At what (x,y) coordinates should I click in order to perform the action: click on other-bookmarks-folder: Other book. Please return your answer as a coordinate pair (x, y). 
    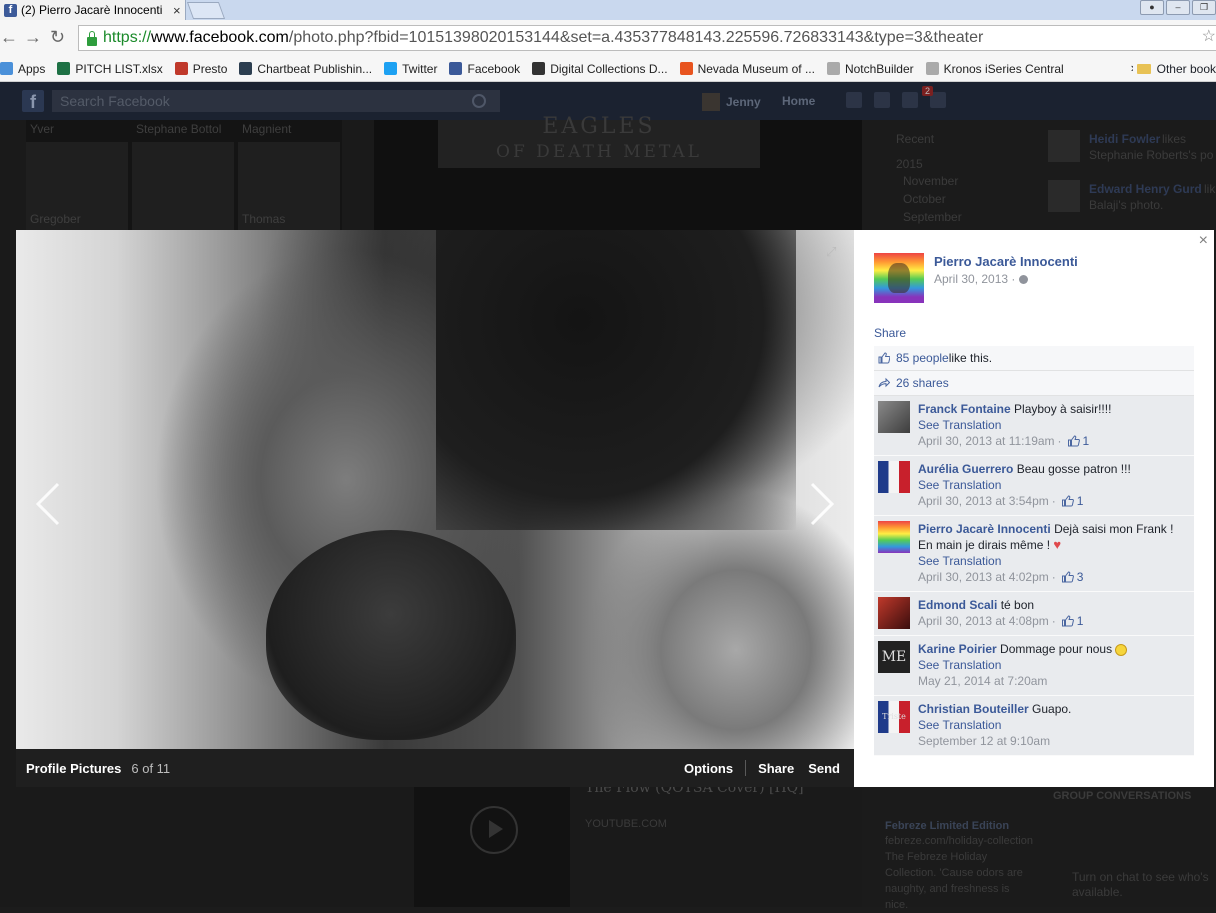
    Looking at the image, I should click on (1174, 68).